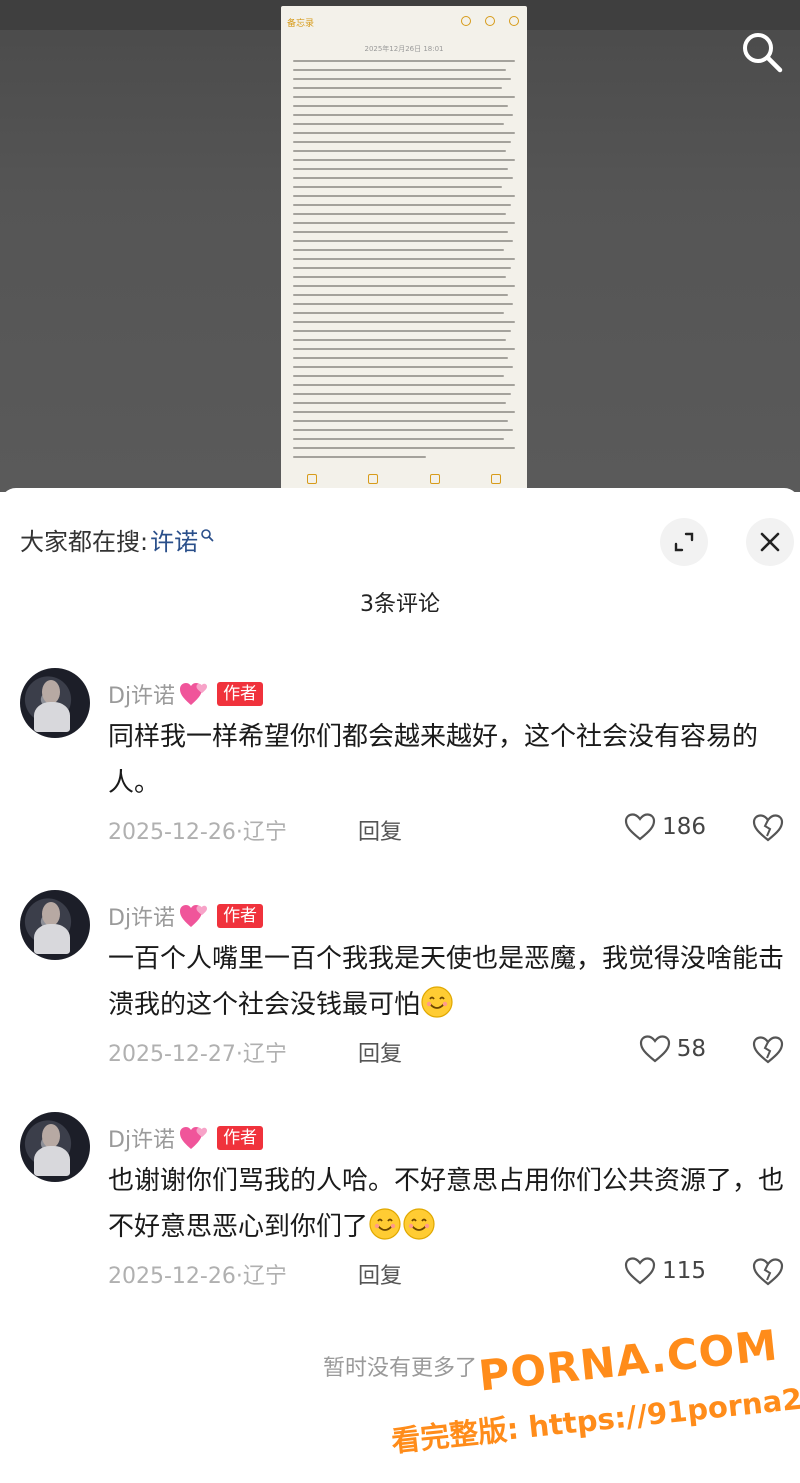 This screenshot has height=1483, width=800. I want to click on note-date: 2025年12月26日 18:01, so click(404, 49).